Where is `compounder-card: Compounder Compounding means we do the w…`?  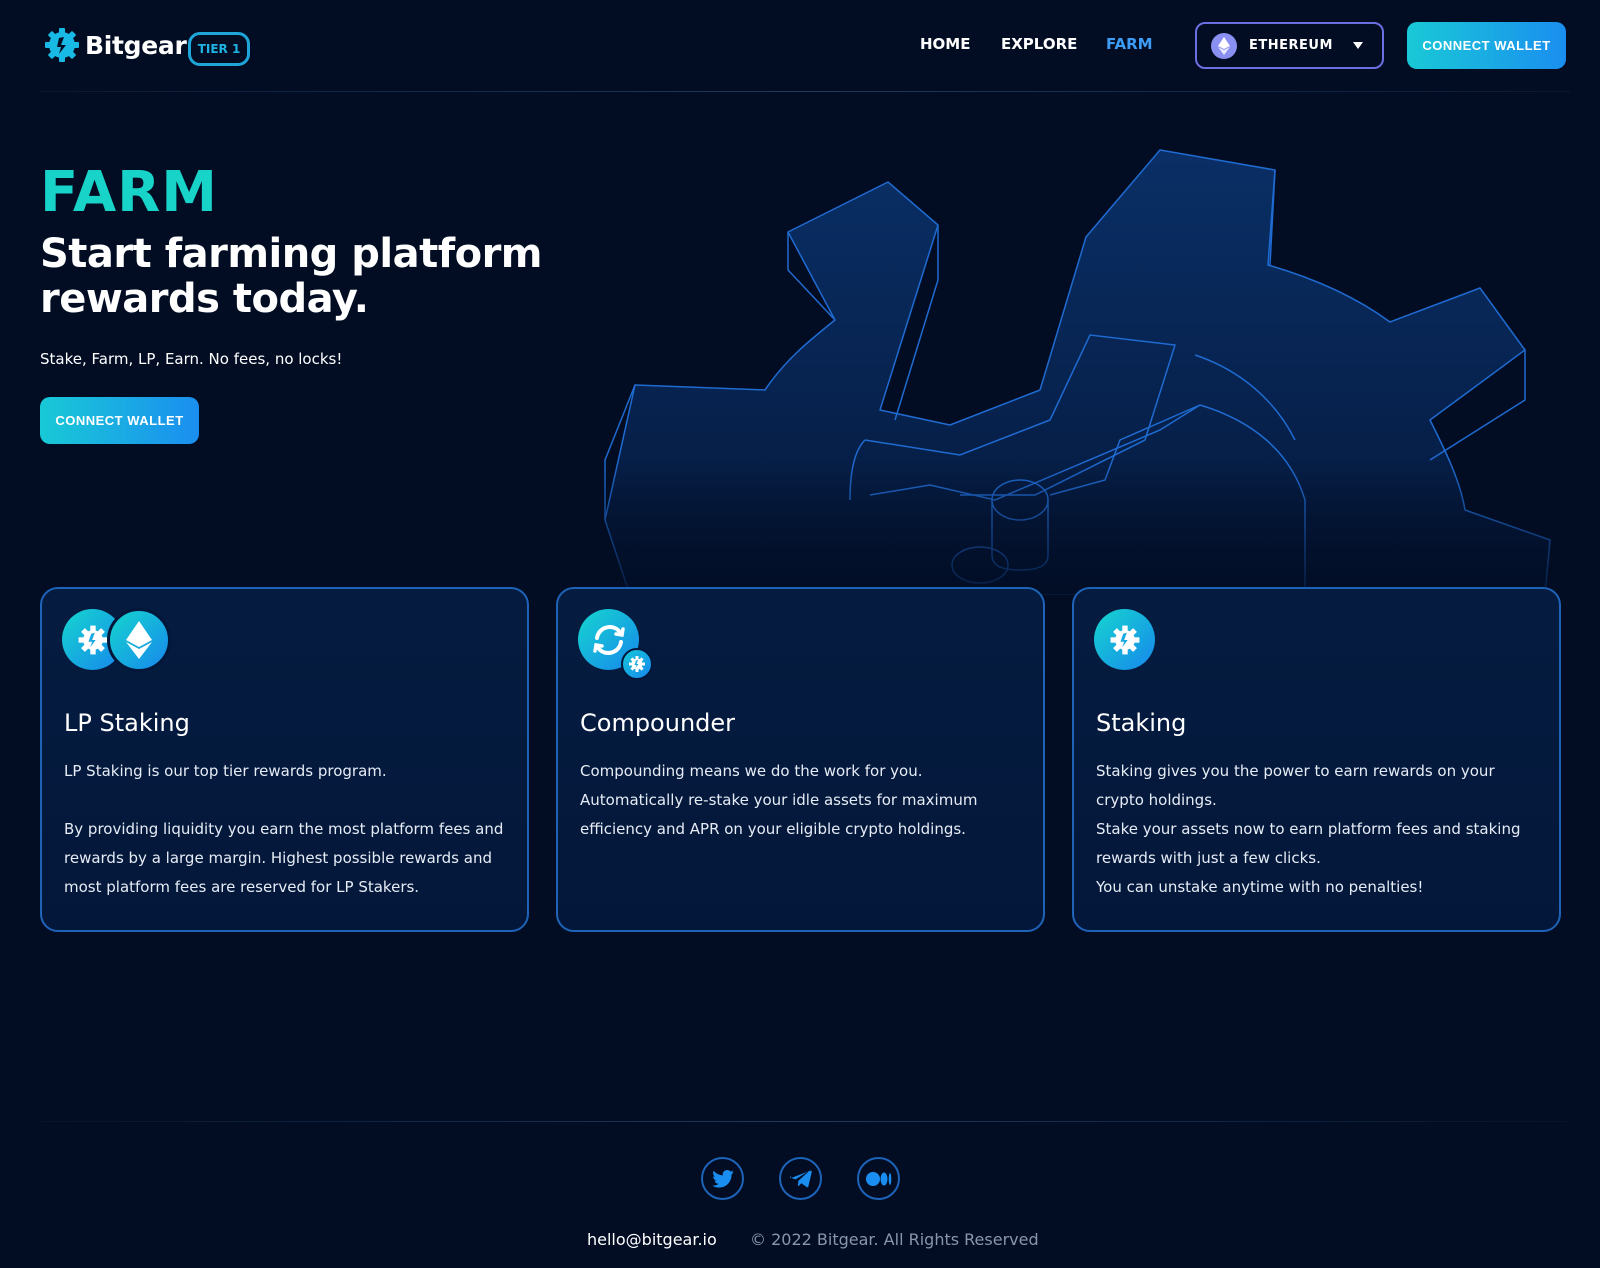
compounder-card: Compounder Compounding means we do the w… is located at coordinates (800, 759).